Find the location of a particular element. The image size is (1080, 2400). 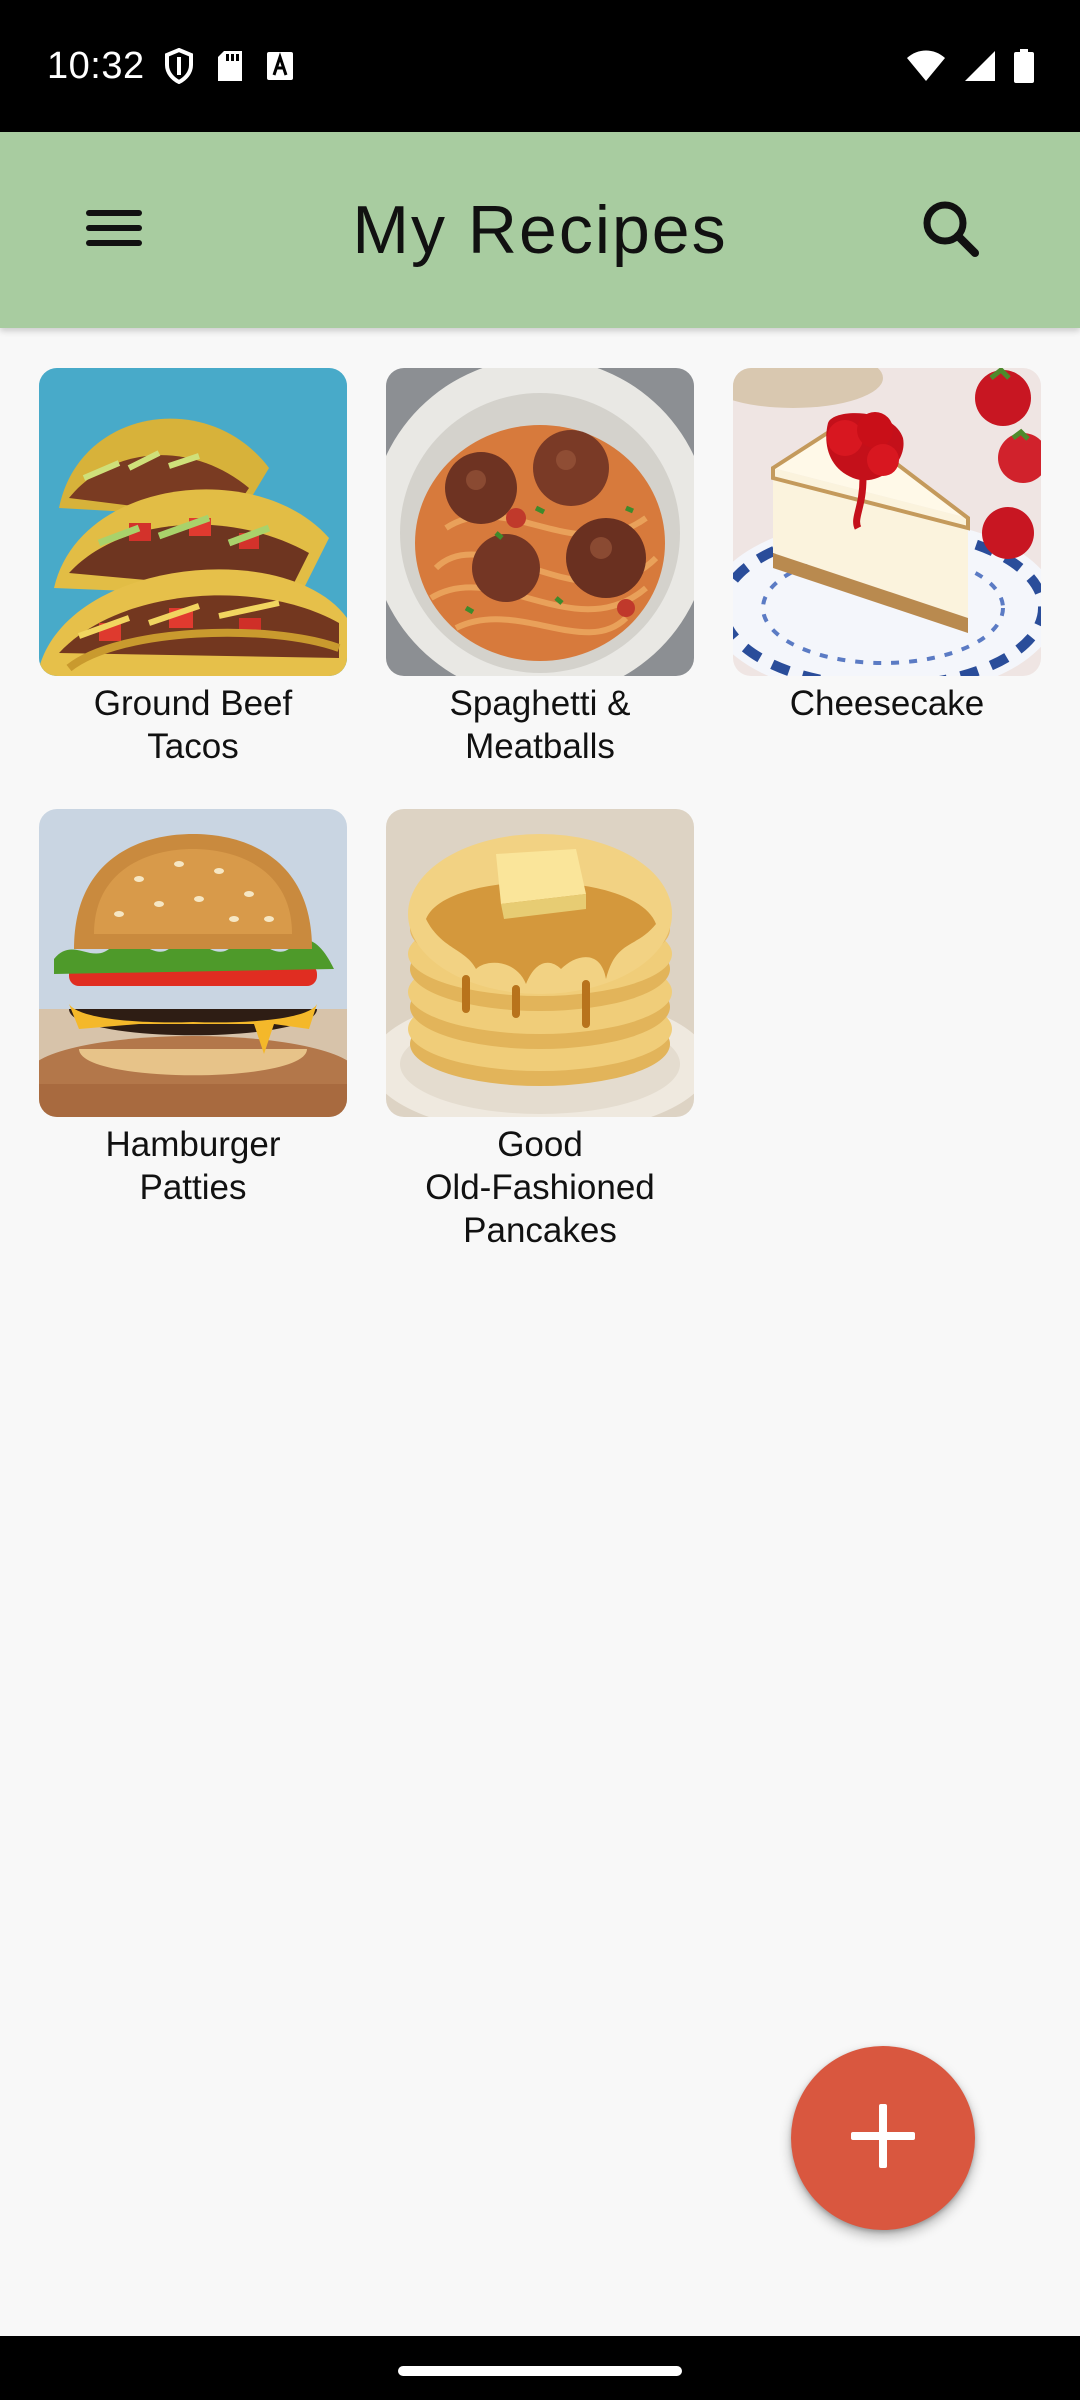

recipe-card-old-fashioned-pancakes: Good Old-Fashioned Pancakes is located at coordinates (540, 1030).